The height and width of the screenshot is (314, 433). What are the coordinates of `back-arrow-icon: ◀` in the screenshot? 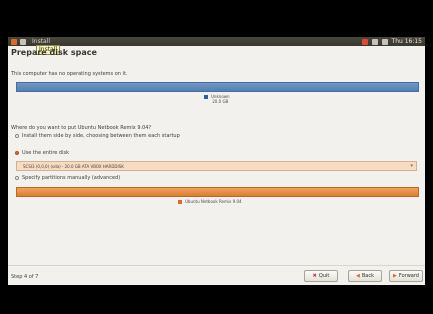 It's located at (358, 275).